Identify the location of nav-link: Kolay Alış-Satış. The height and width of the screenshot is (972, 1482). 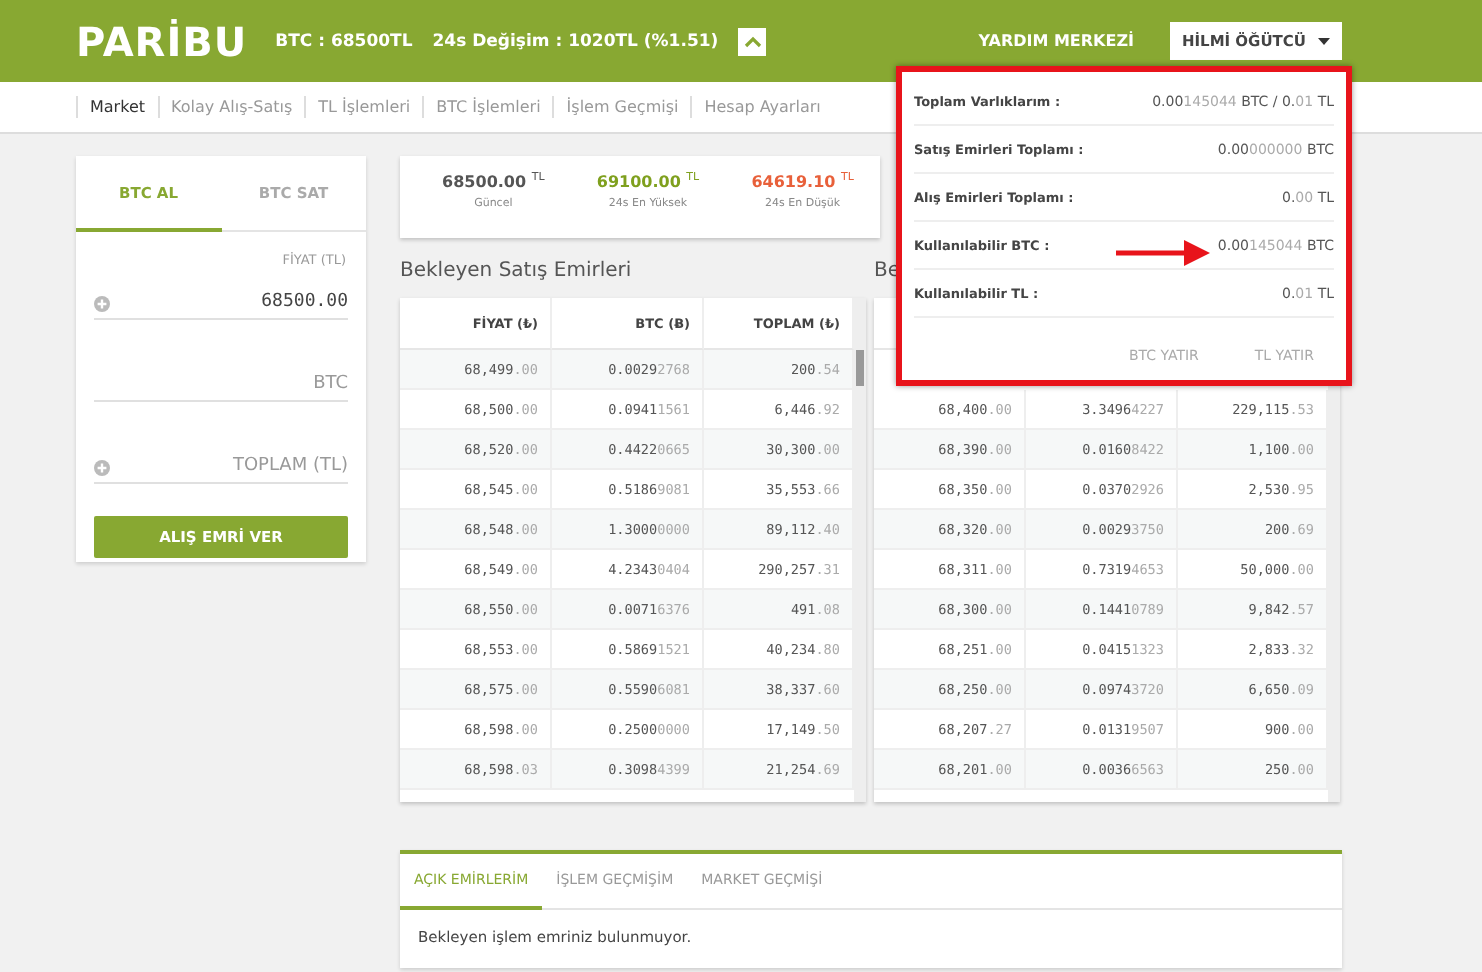
(231, 107).